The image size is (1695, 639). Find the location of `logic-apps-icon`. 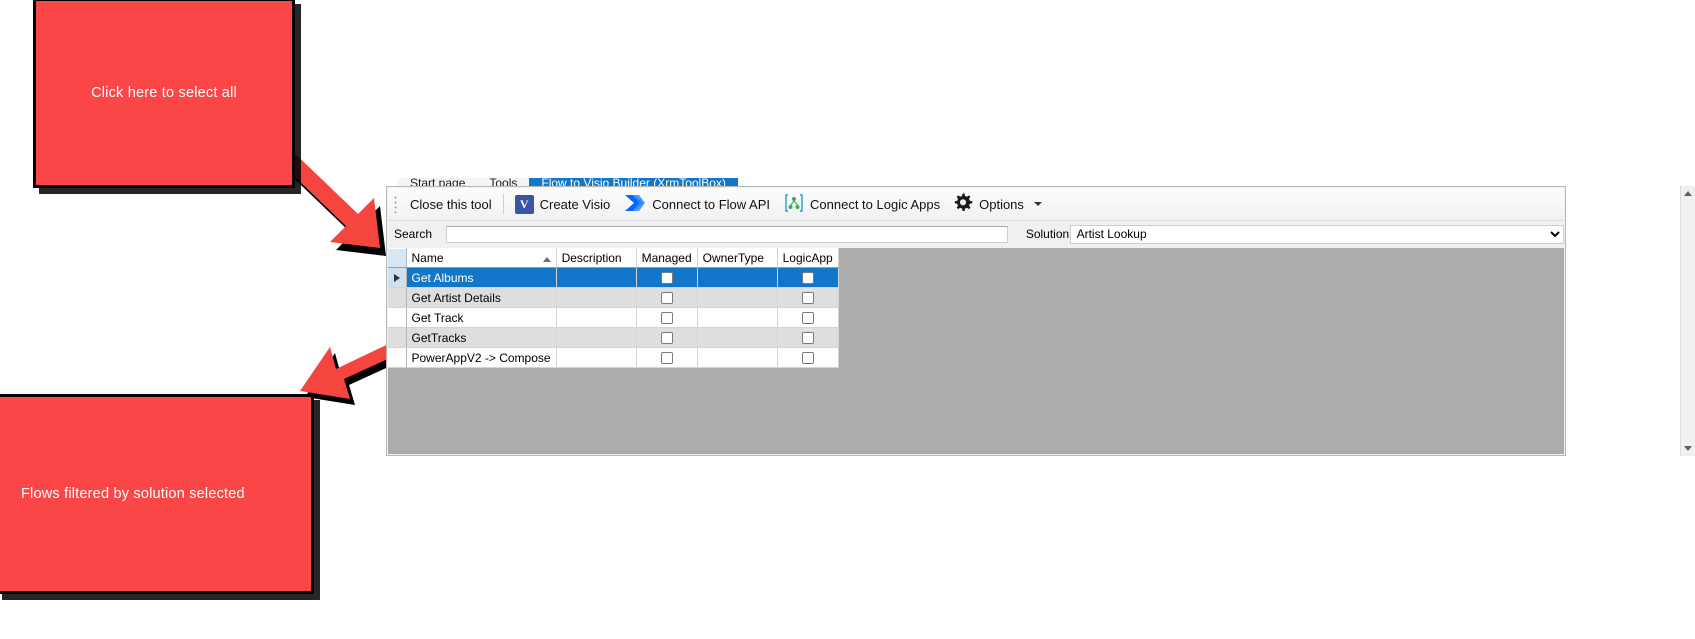

logic-apps-icon is located at coordinates (794, 204).